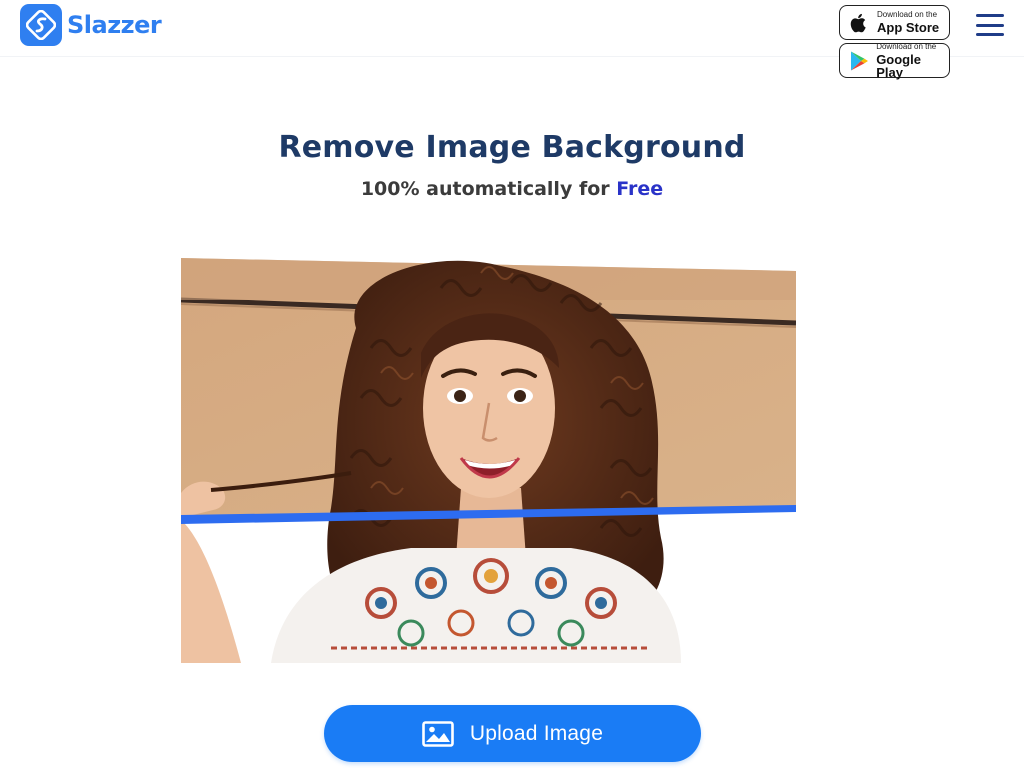  Describe the element at coordinates (907, 14) in the screenshot. I see `app-store-small-label: Download on the` at that location.